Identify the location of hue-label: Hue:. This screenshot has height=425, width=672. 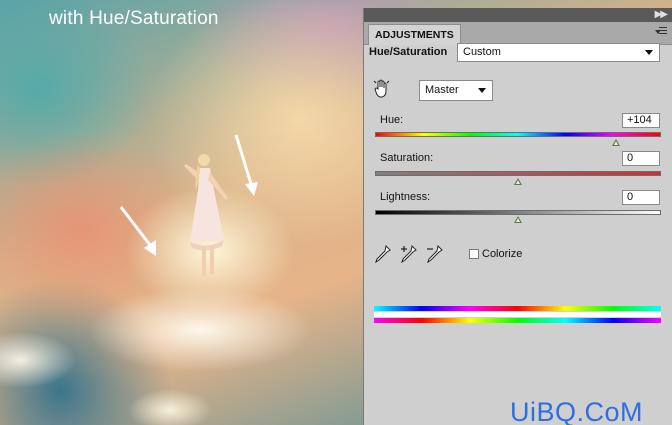
(392, 120).